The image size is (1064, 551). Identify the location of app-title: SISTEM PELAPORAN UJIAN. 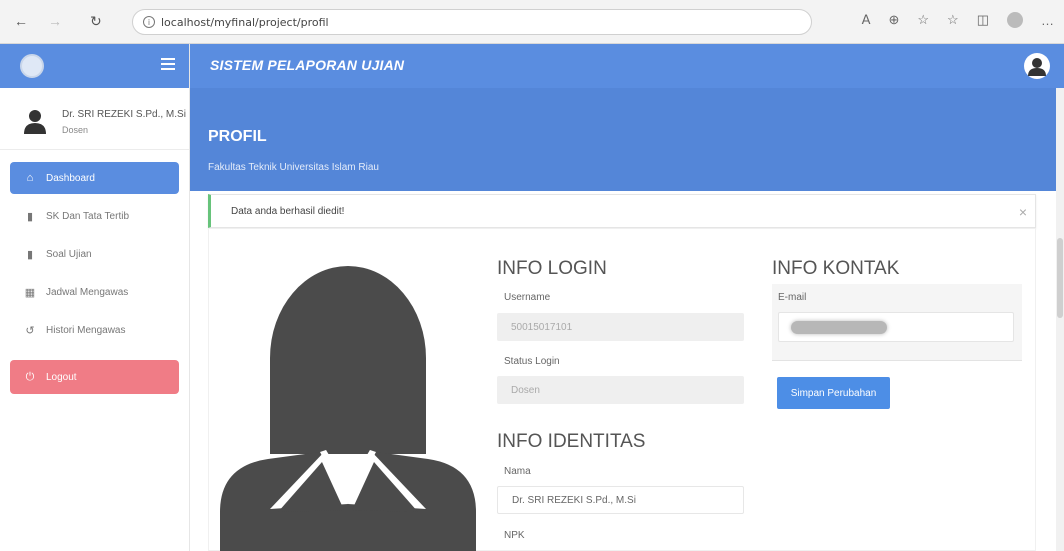
(307, 65).